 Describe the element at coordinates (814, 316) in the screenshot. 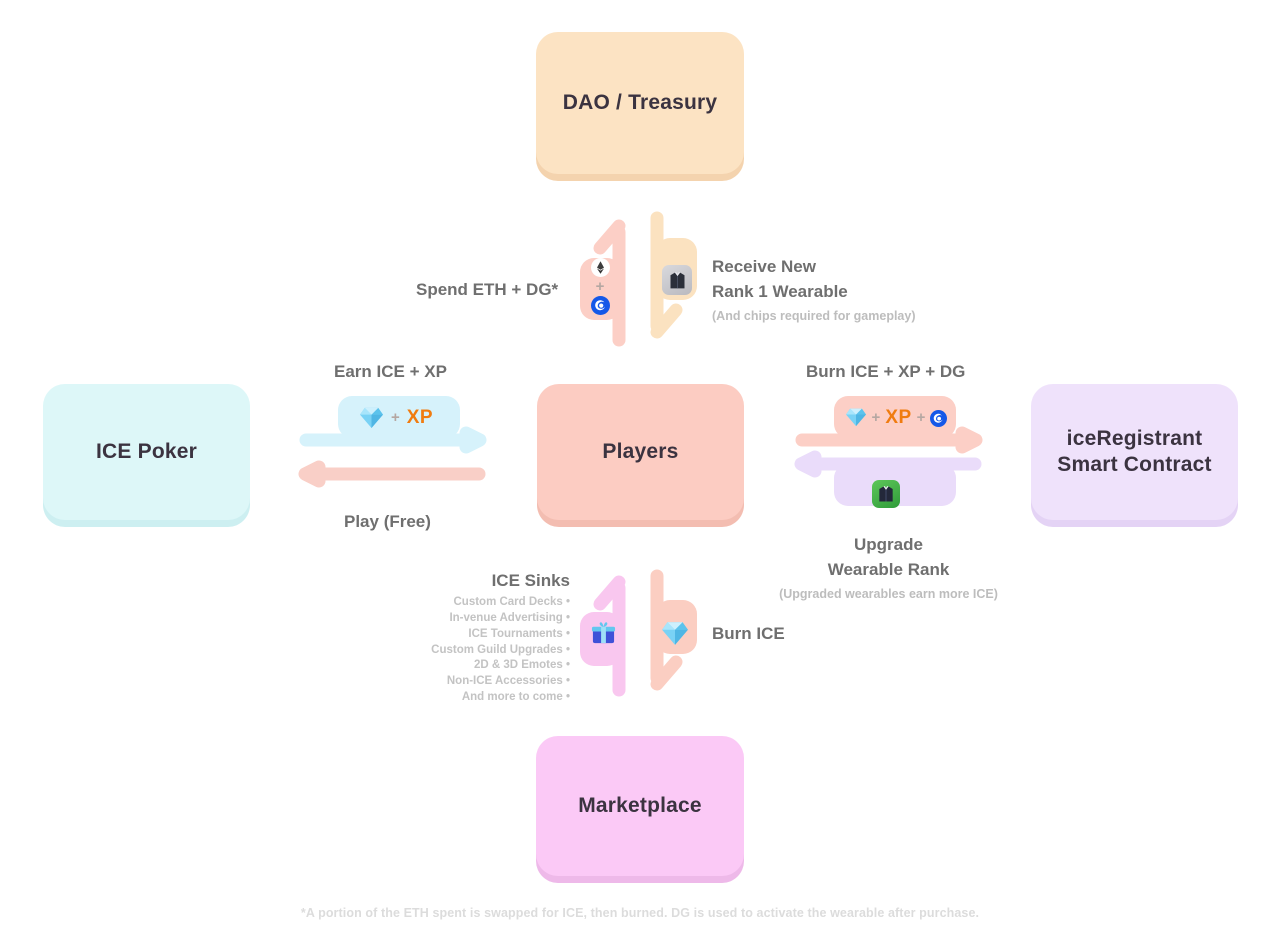

I see `label-receive-note: (And chips required for gameplay)` at that location.